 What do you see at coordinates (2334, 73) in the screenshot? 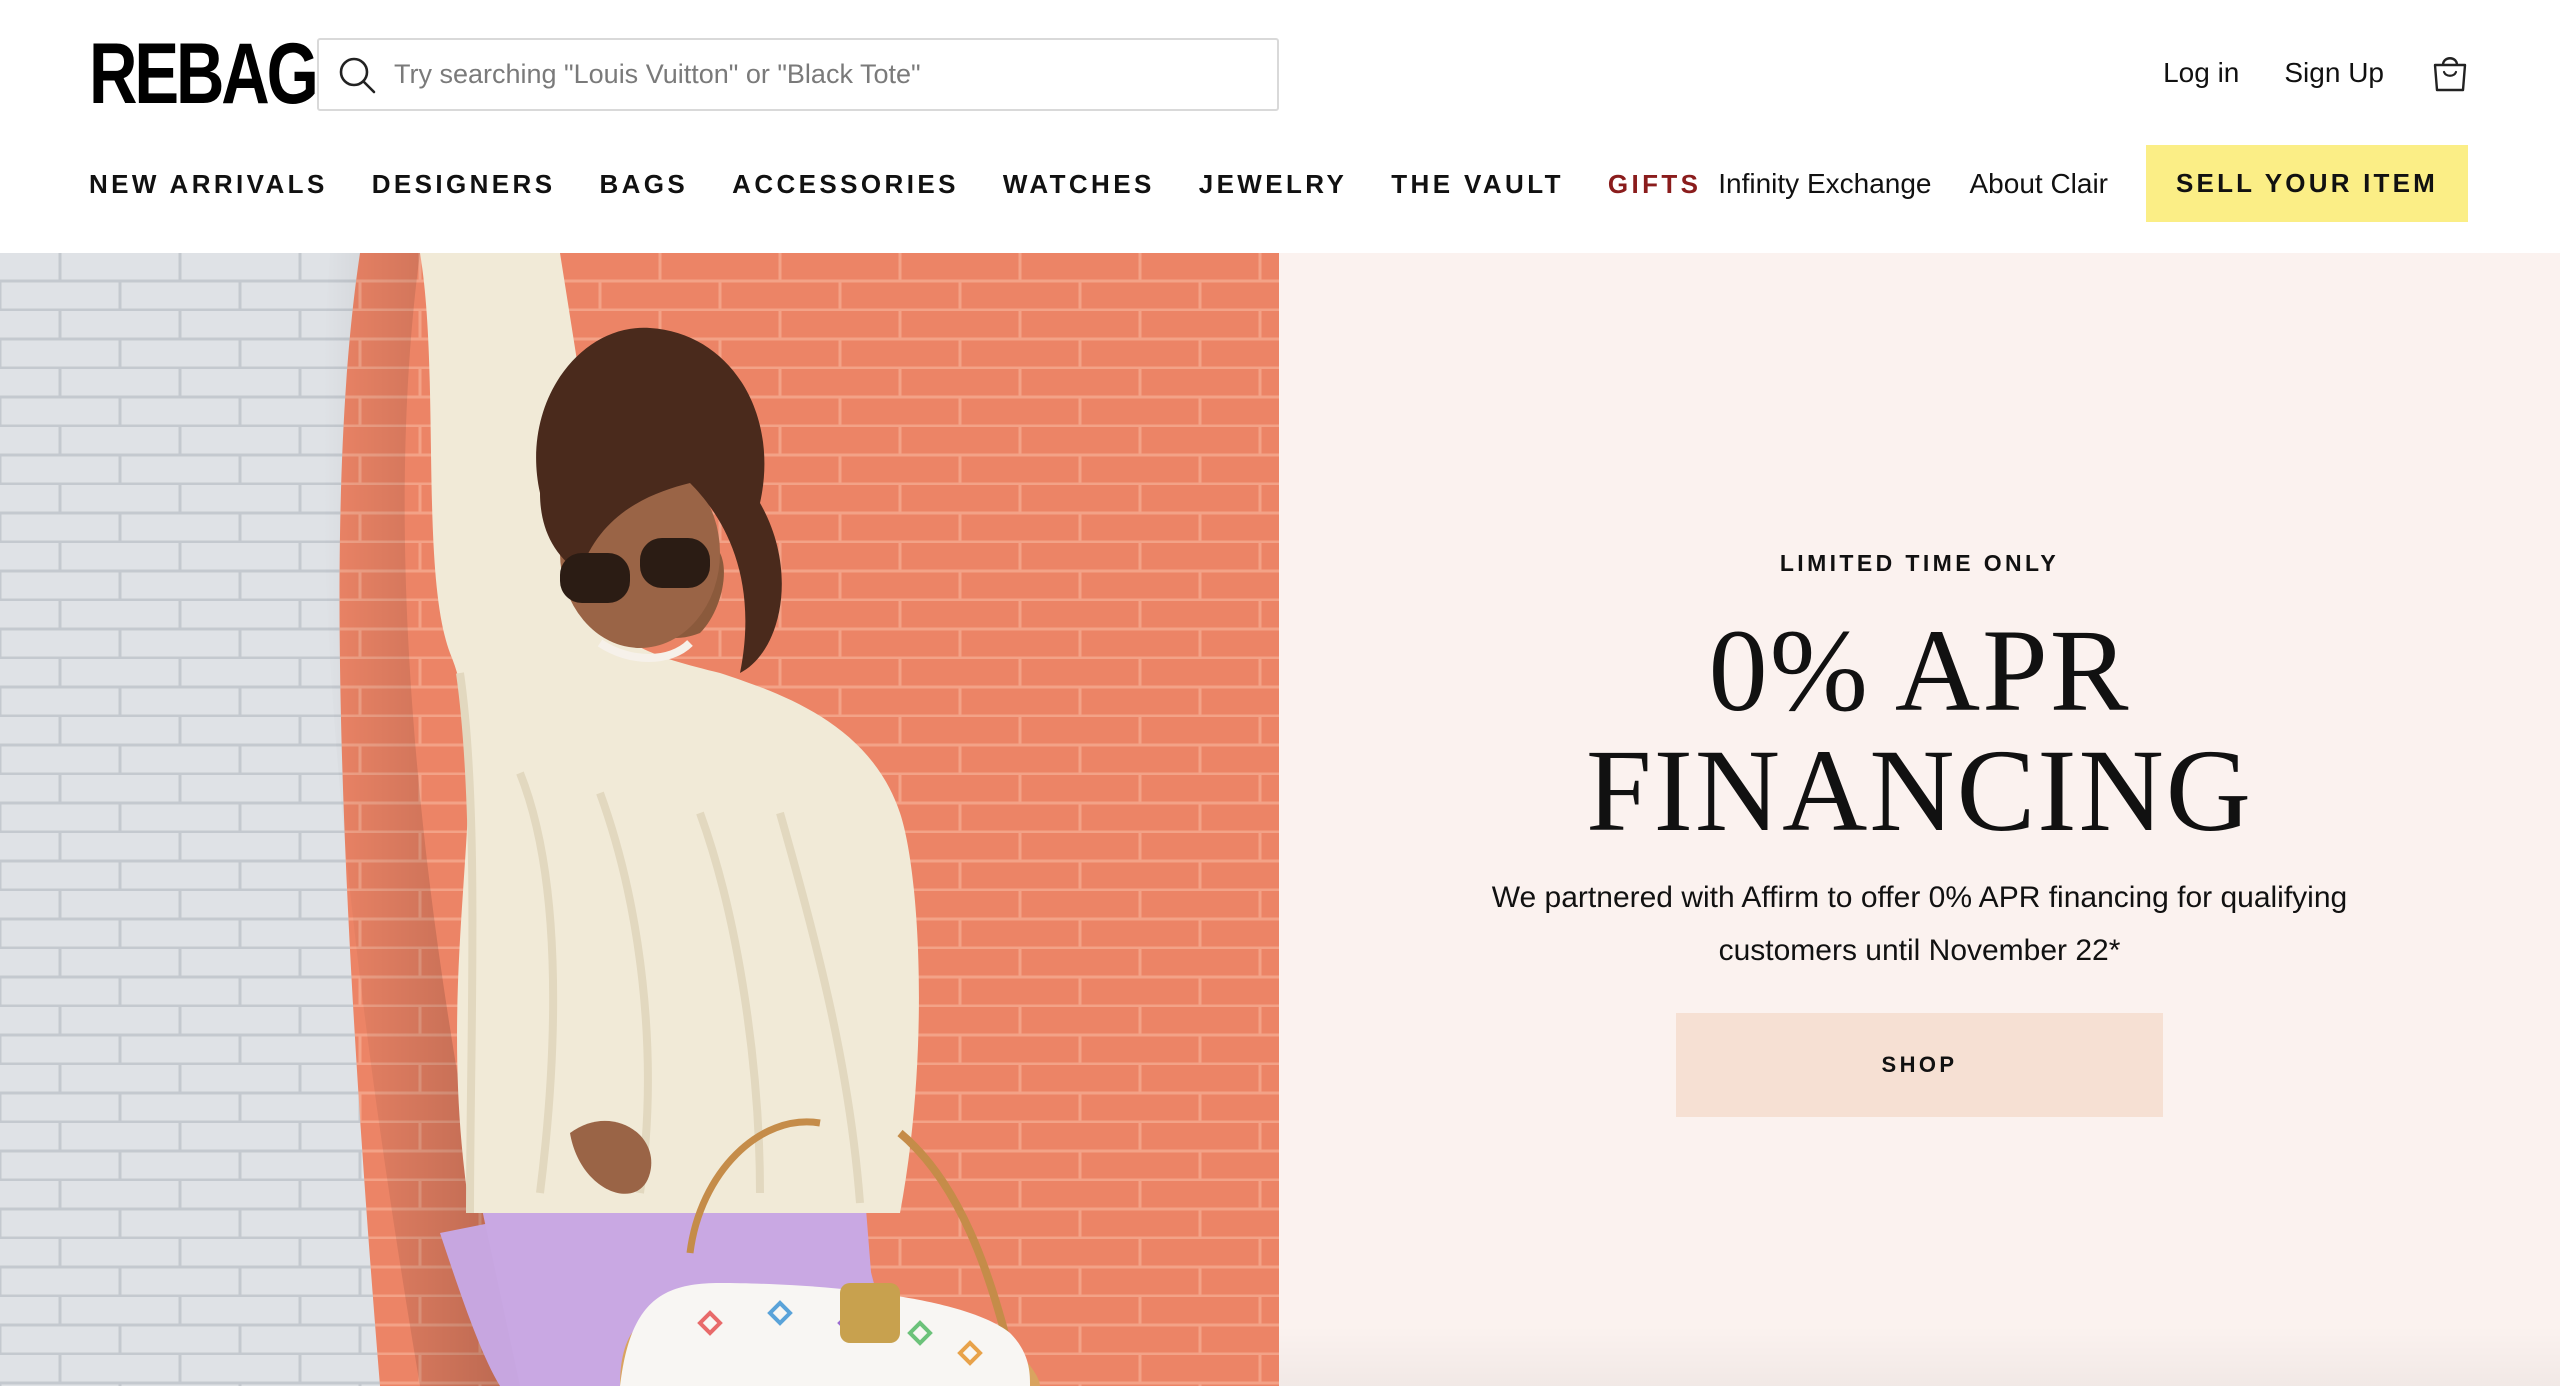
I see `signup-link: Sign Up` at bounding box center [2334, 73].